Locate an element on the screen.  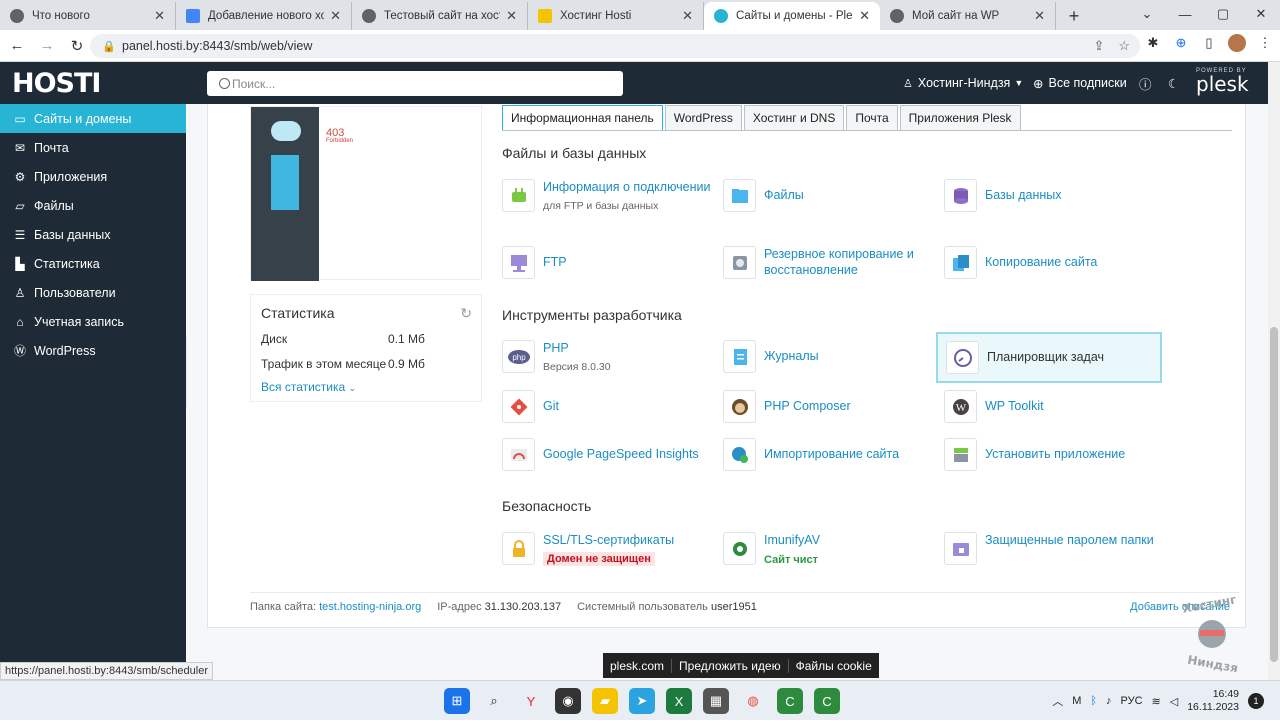
minimize-icon: — is located at coordinates (1185, 14).